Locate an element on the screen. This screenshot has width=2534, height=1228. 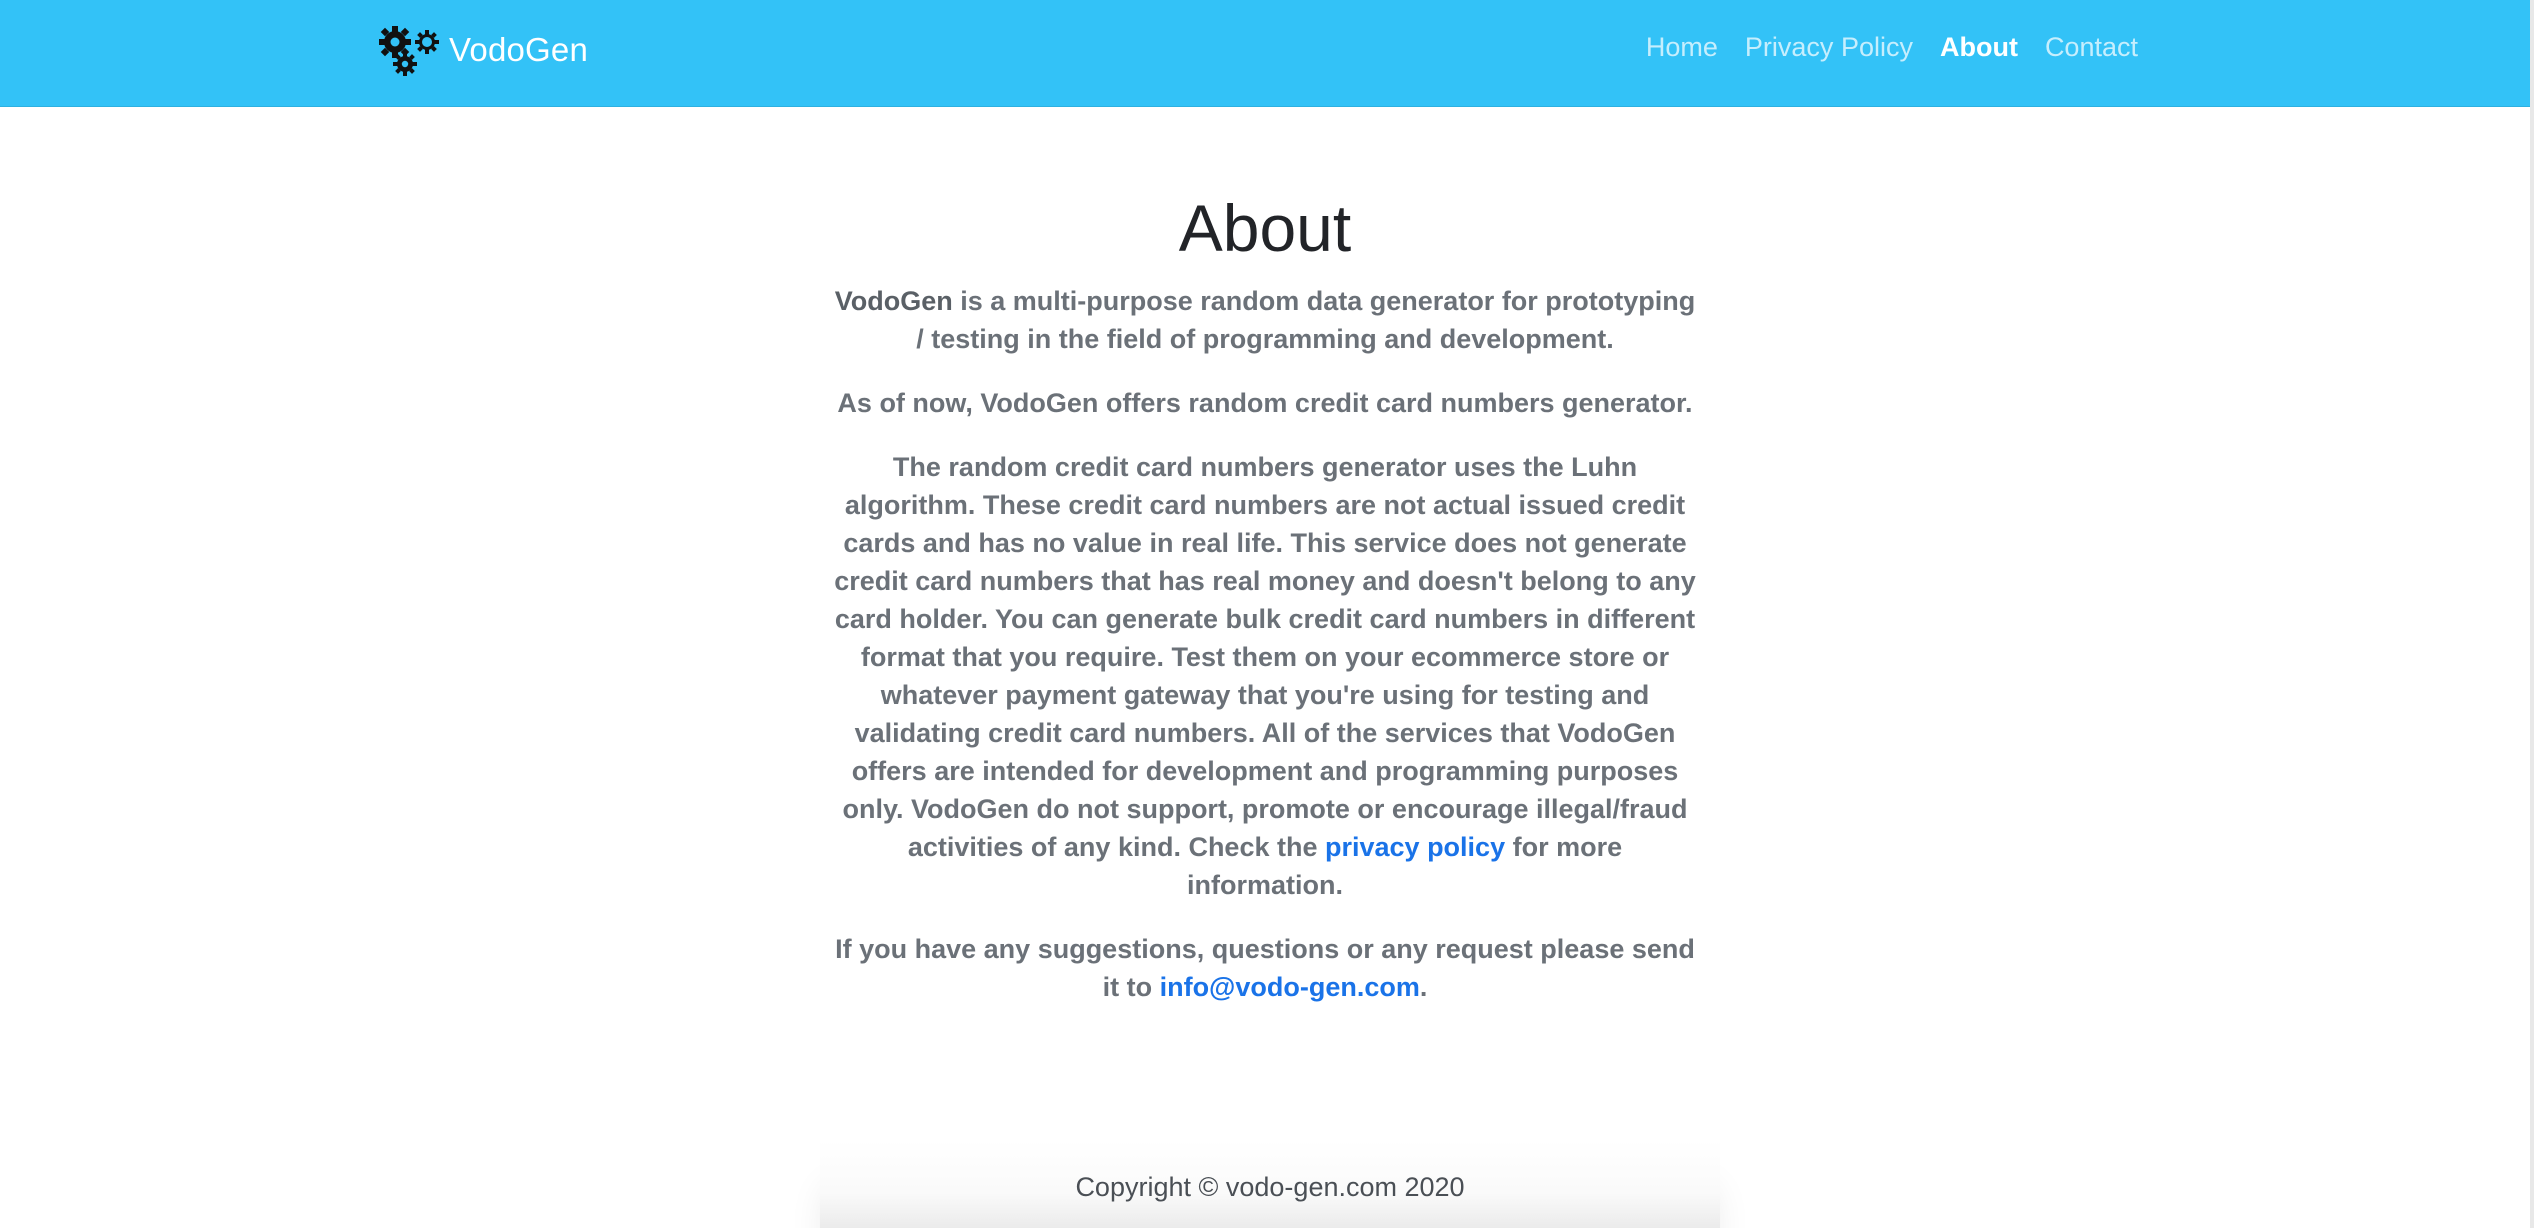
brand-link: VodoGen is located at coordinates (481, 50).